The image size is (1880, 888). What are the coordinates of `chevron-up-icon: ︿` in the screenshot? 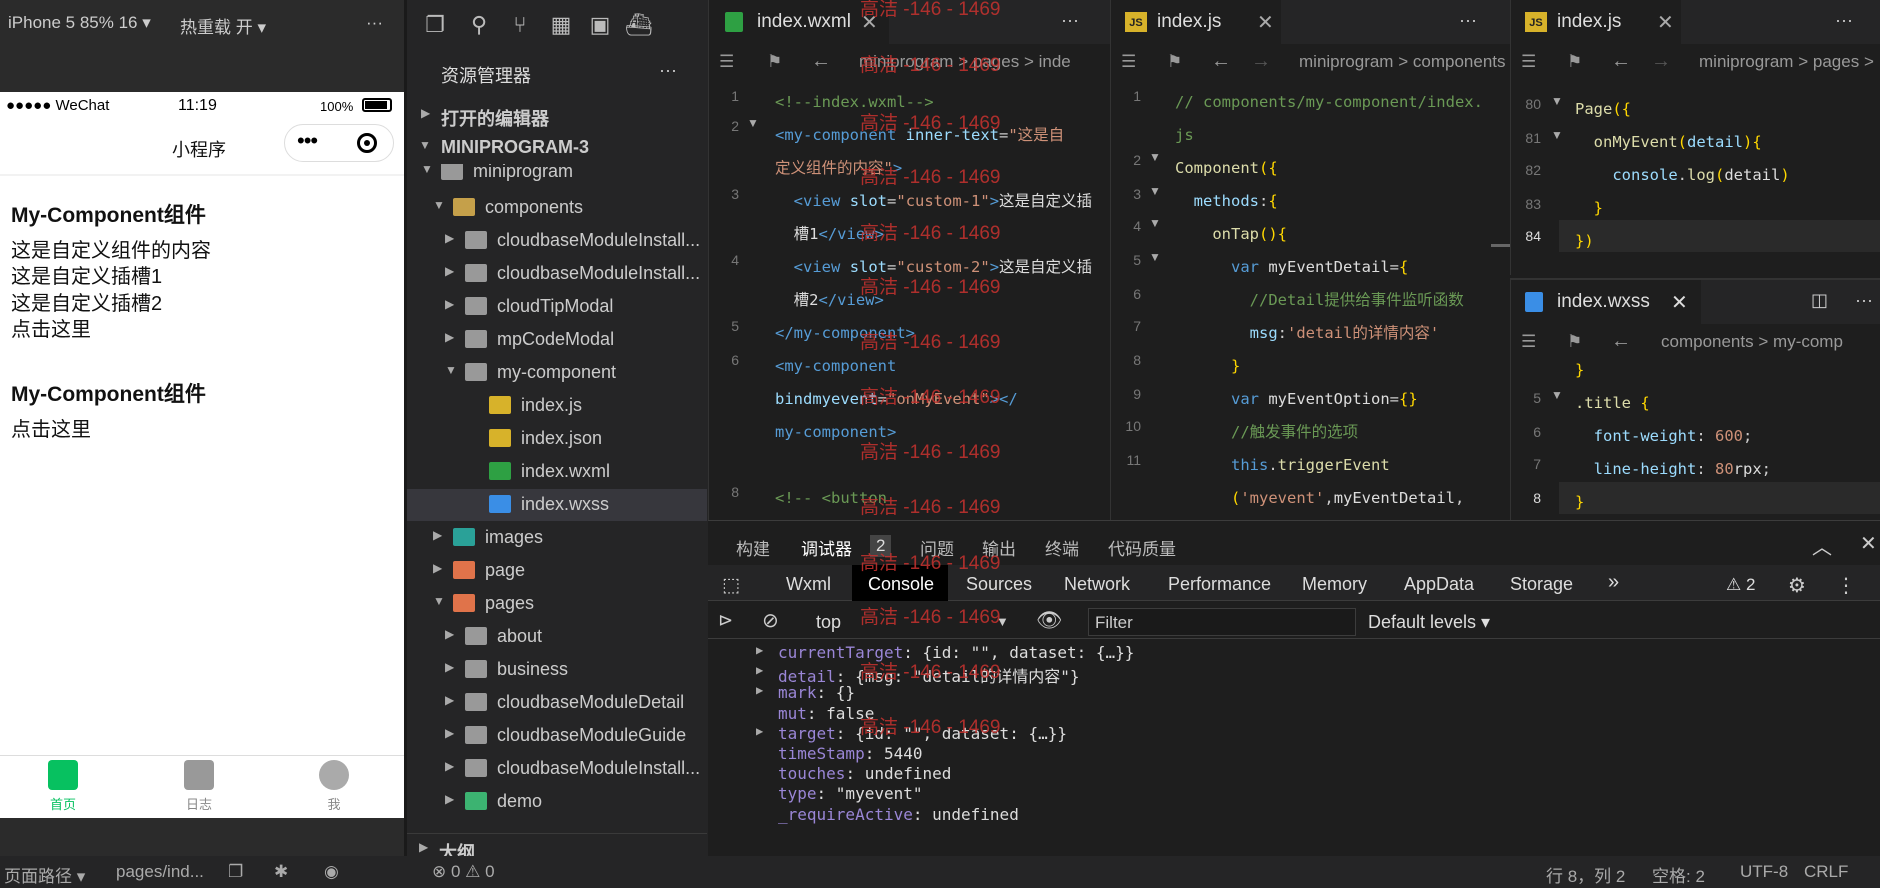 It's located at (1822, 545).